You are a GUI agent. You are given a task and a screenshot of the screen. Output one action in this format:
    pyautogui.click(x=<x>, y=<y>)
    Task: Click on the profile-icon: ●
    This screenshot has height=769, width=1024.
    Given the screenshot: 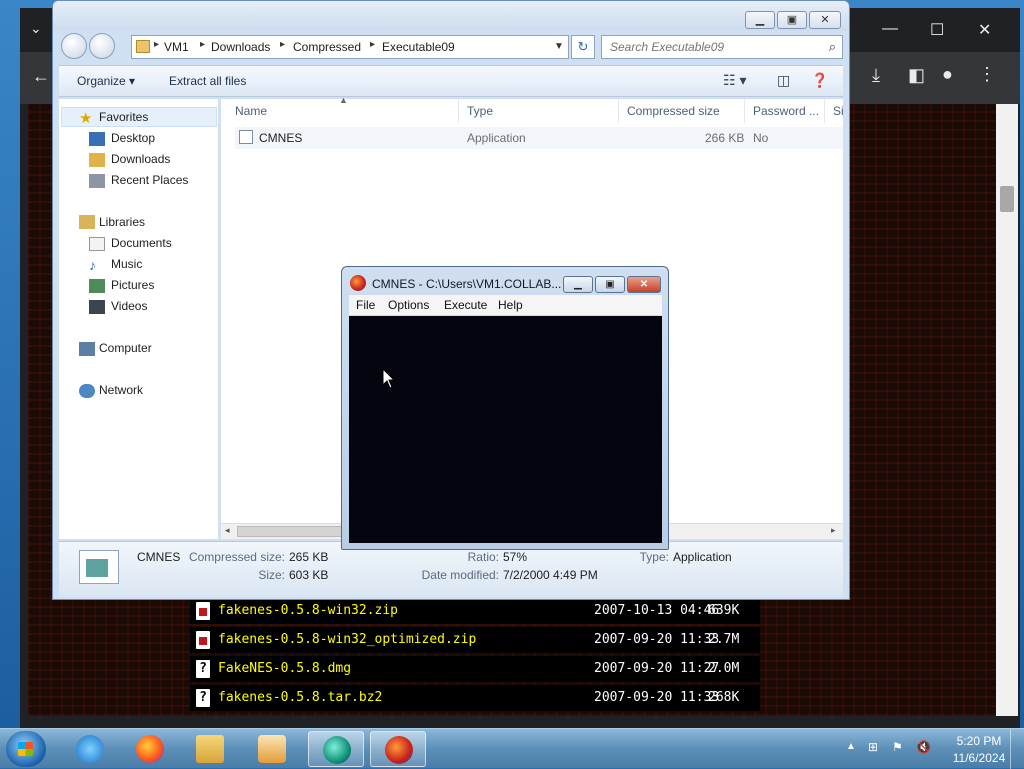 What is the action you would take?
    pyautogui.click(x=947, y=74)
    